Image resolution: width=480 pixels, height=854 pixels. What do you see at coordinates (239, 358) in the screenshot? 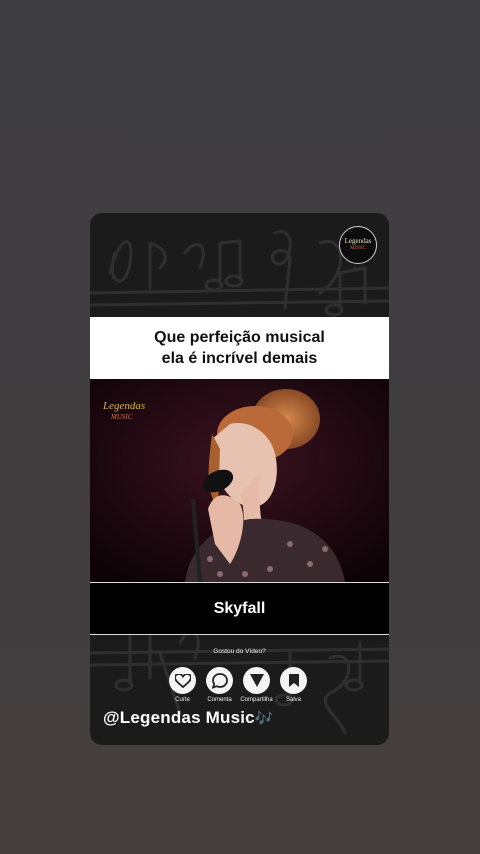
I see `caption-line-2: ela é incrível demais` at bounding box center [239, 358].